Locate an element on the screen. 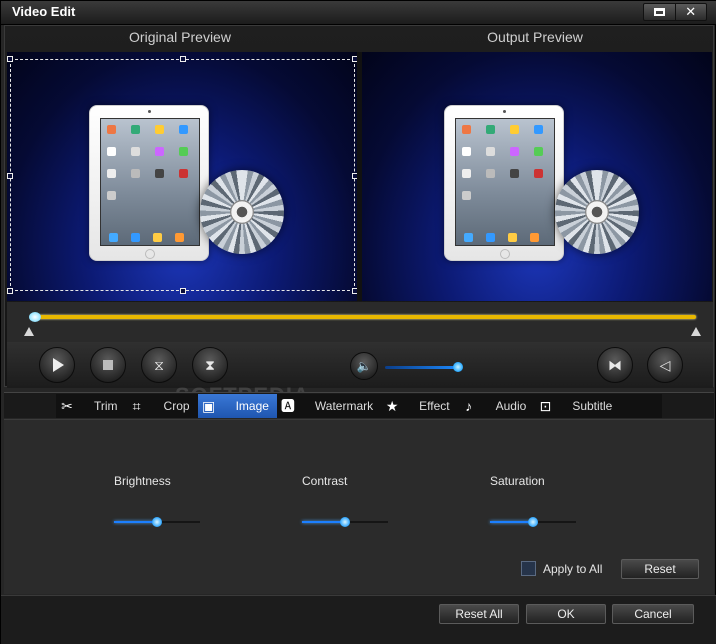 The width and height of the screenshot is (716, 644). maximize-button is located at coordinates (659, 12).